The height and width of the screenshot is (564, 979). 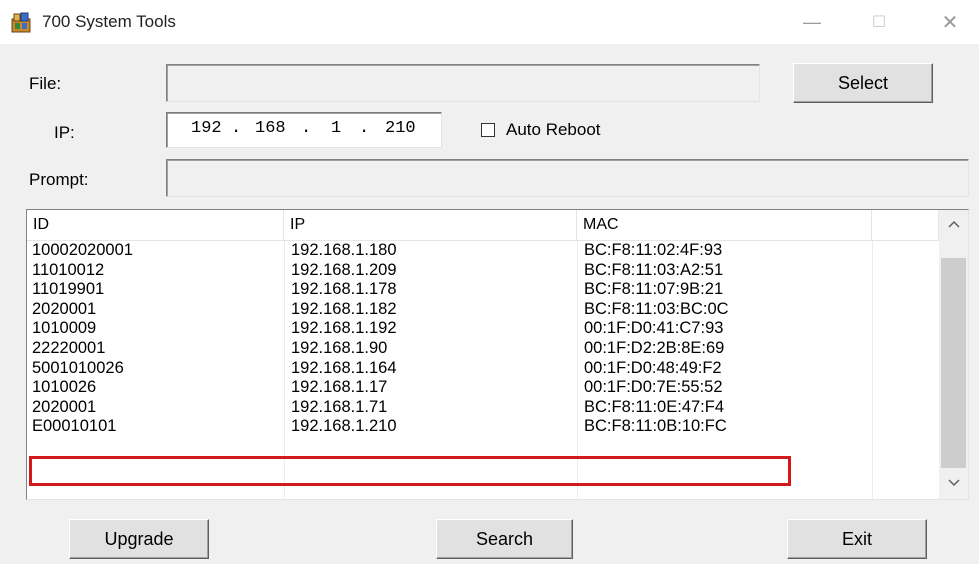 I want to click on ip-label: IP:, so click(x=64, y=132).